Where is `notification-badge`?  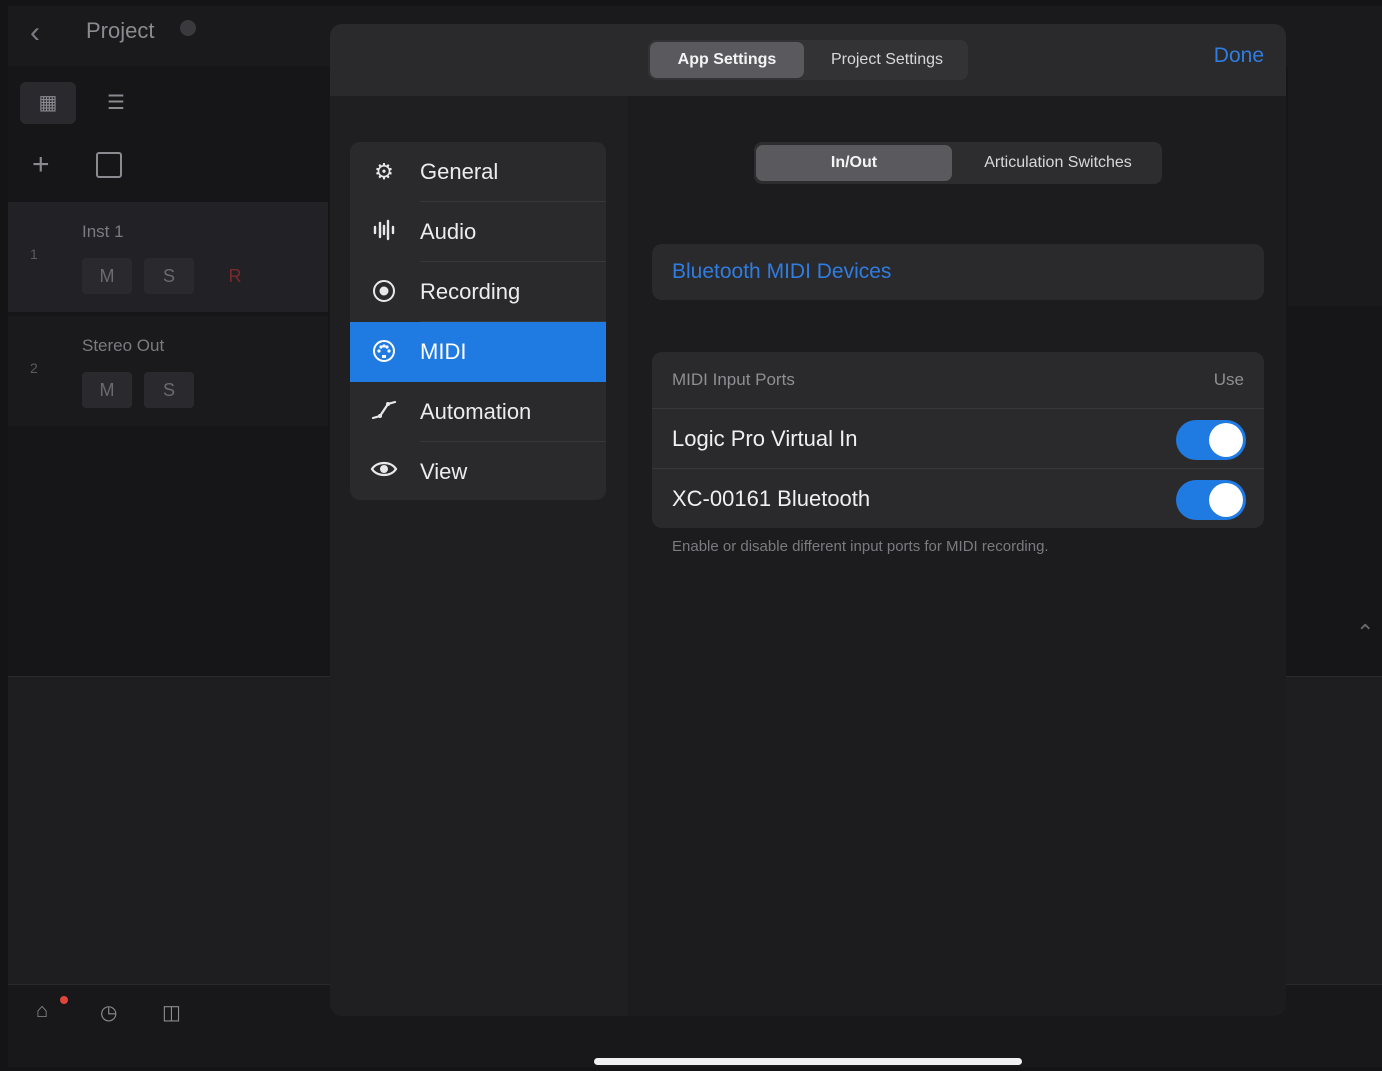
notification-badge is located at coordinates (64, 1000).